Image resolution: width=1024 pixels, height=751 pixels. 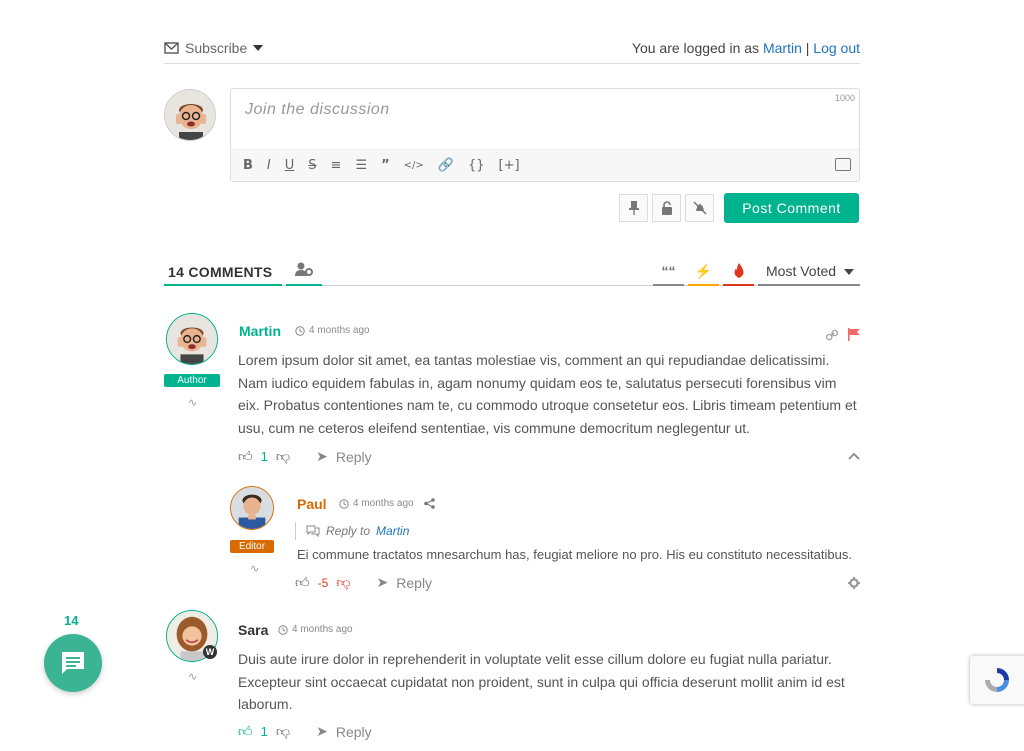 What do you see at coordinates (353, 456) in the screenshot?
I see `reply-label: Reply` at bounding box center [353, 456].